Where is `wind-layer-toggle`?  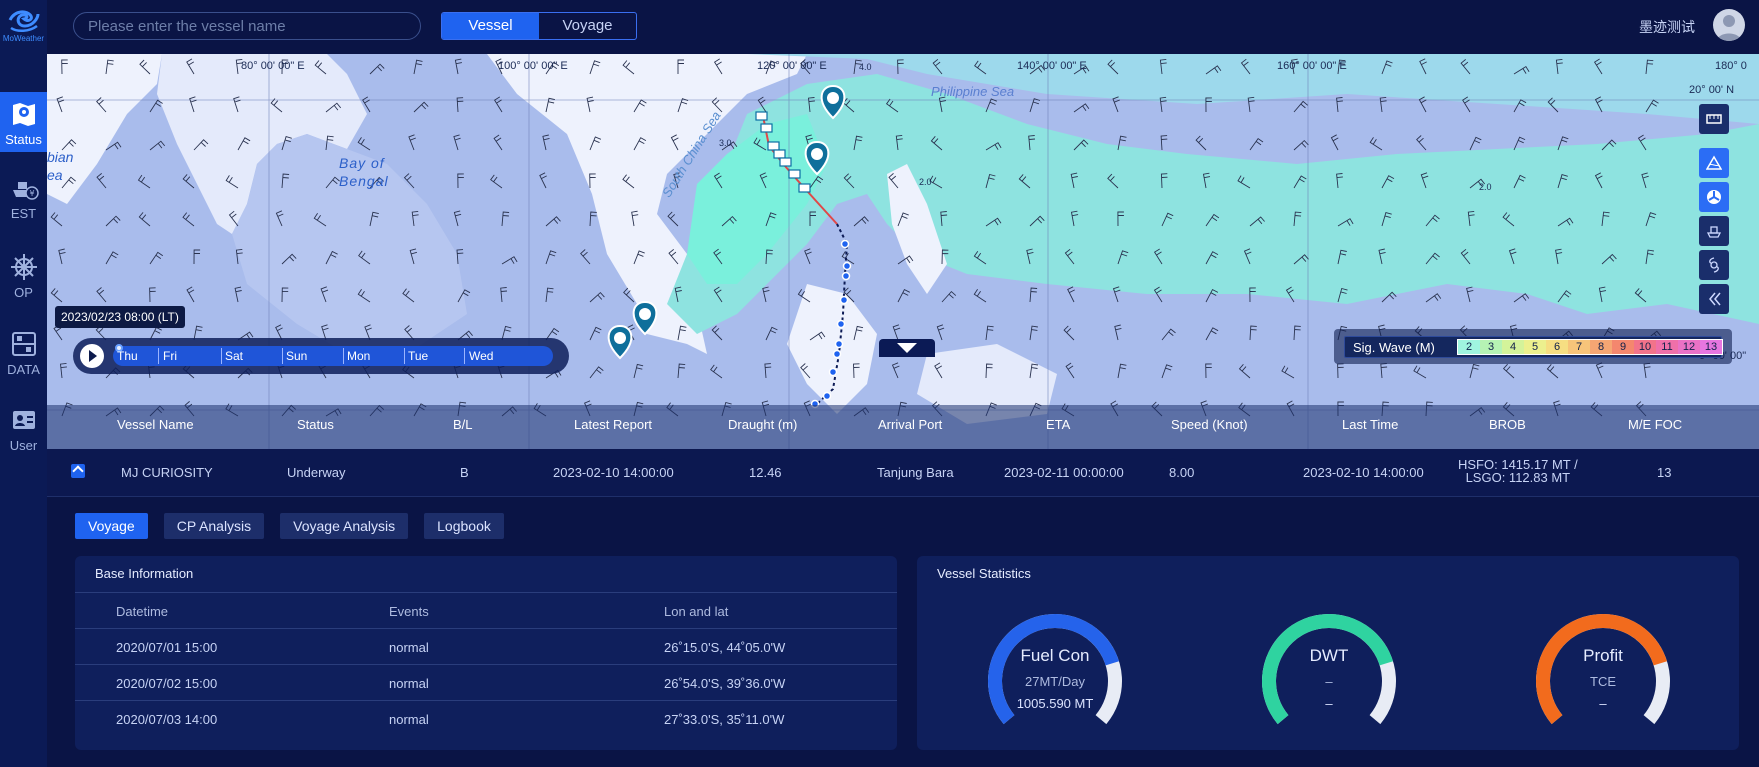
wind-layer-toggle is located at coordinates (1714, 197).